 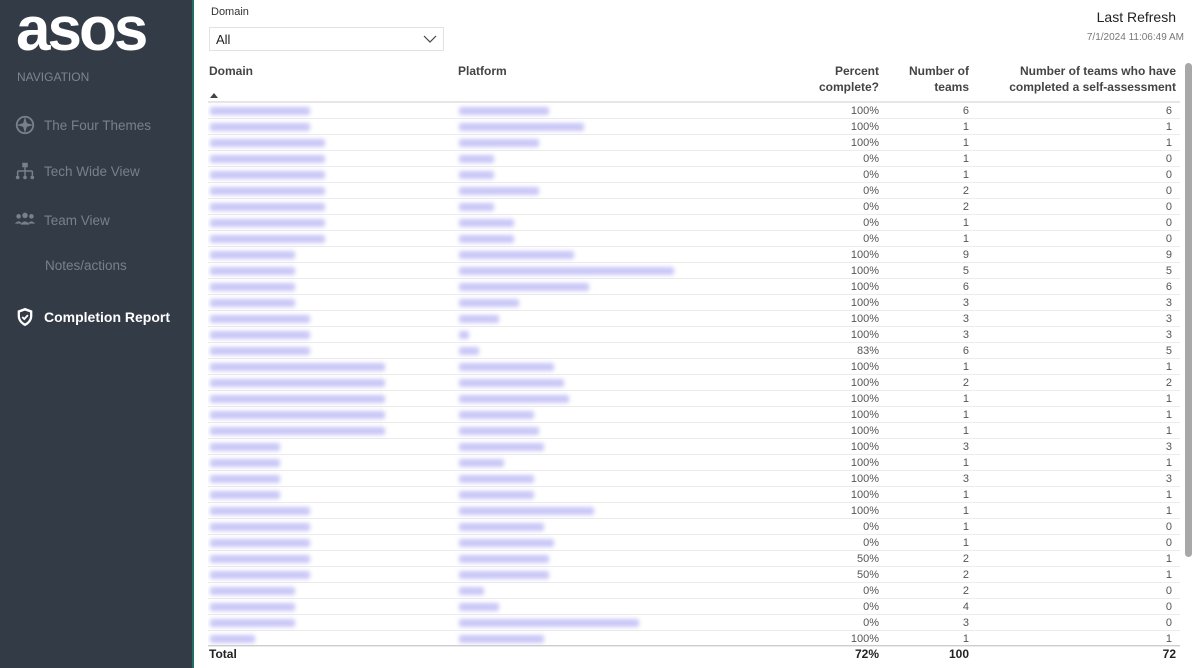 I want to click on column-header-percent-complete: Percent complete?, so click(x=849, y=79).